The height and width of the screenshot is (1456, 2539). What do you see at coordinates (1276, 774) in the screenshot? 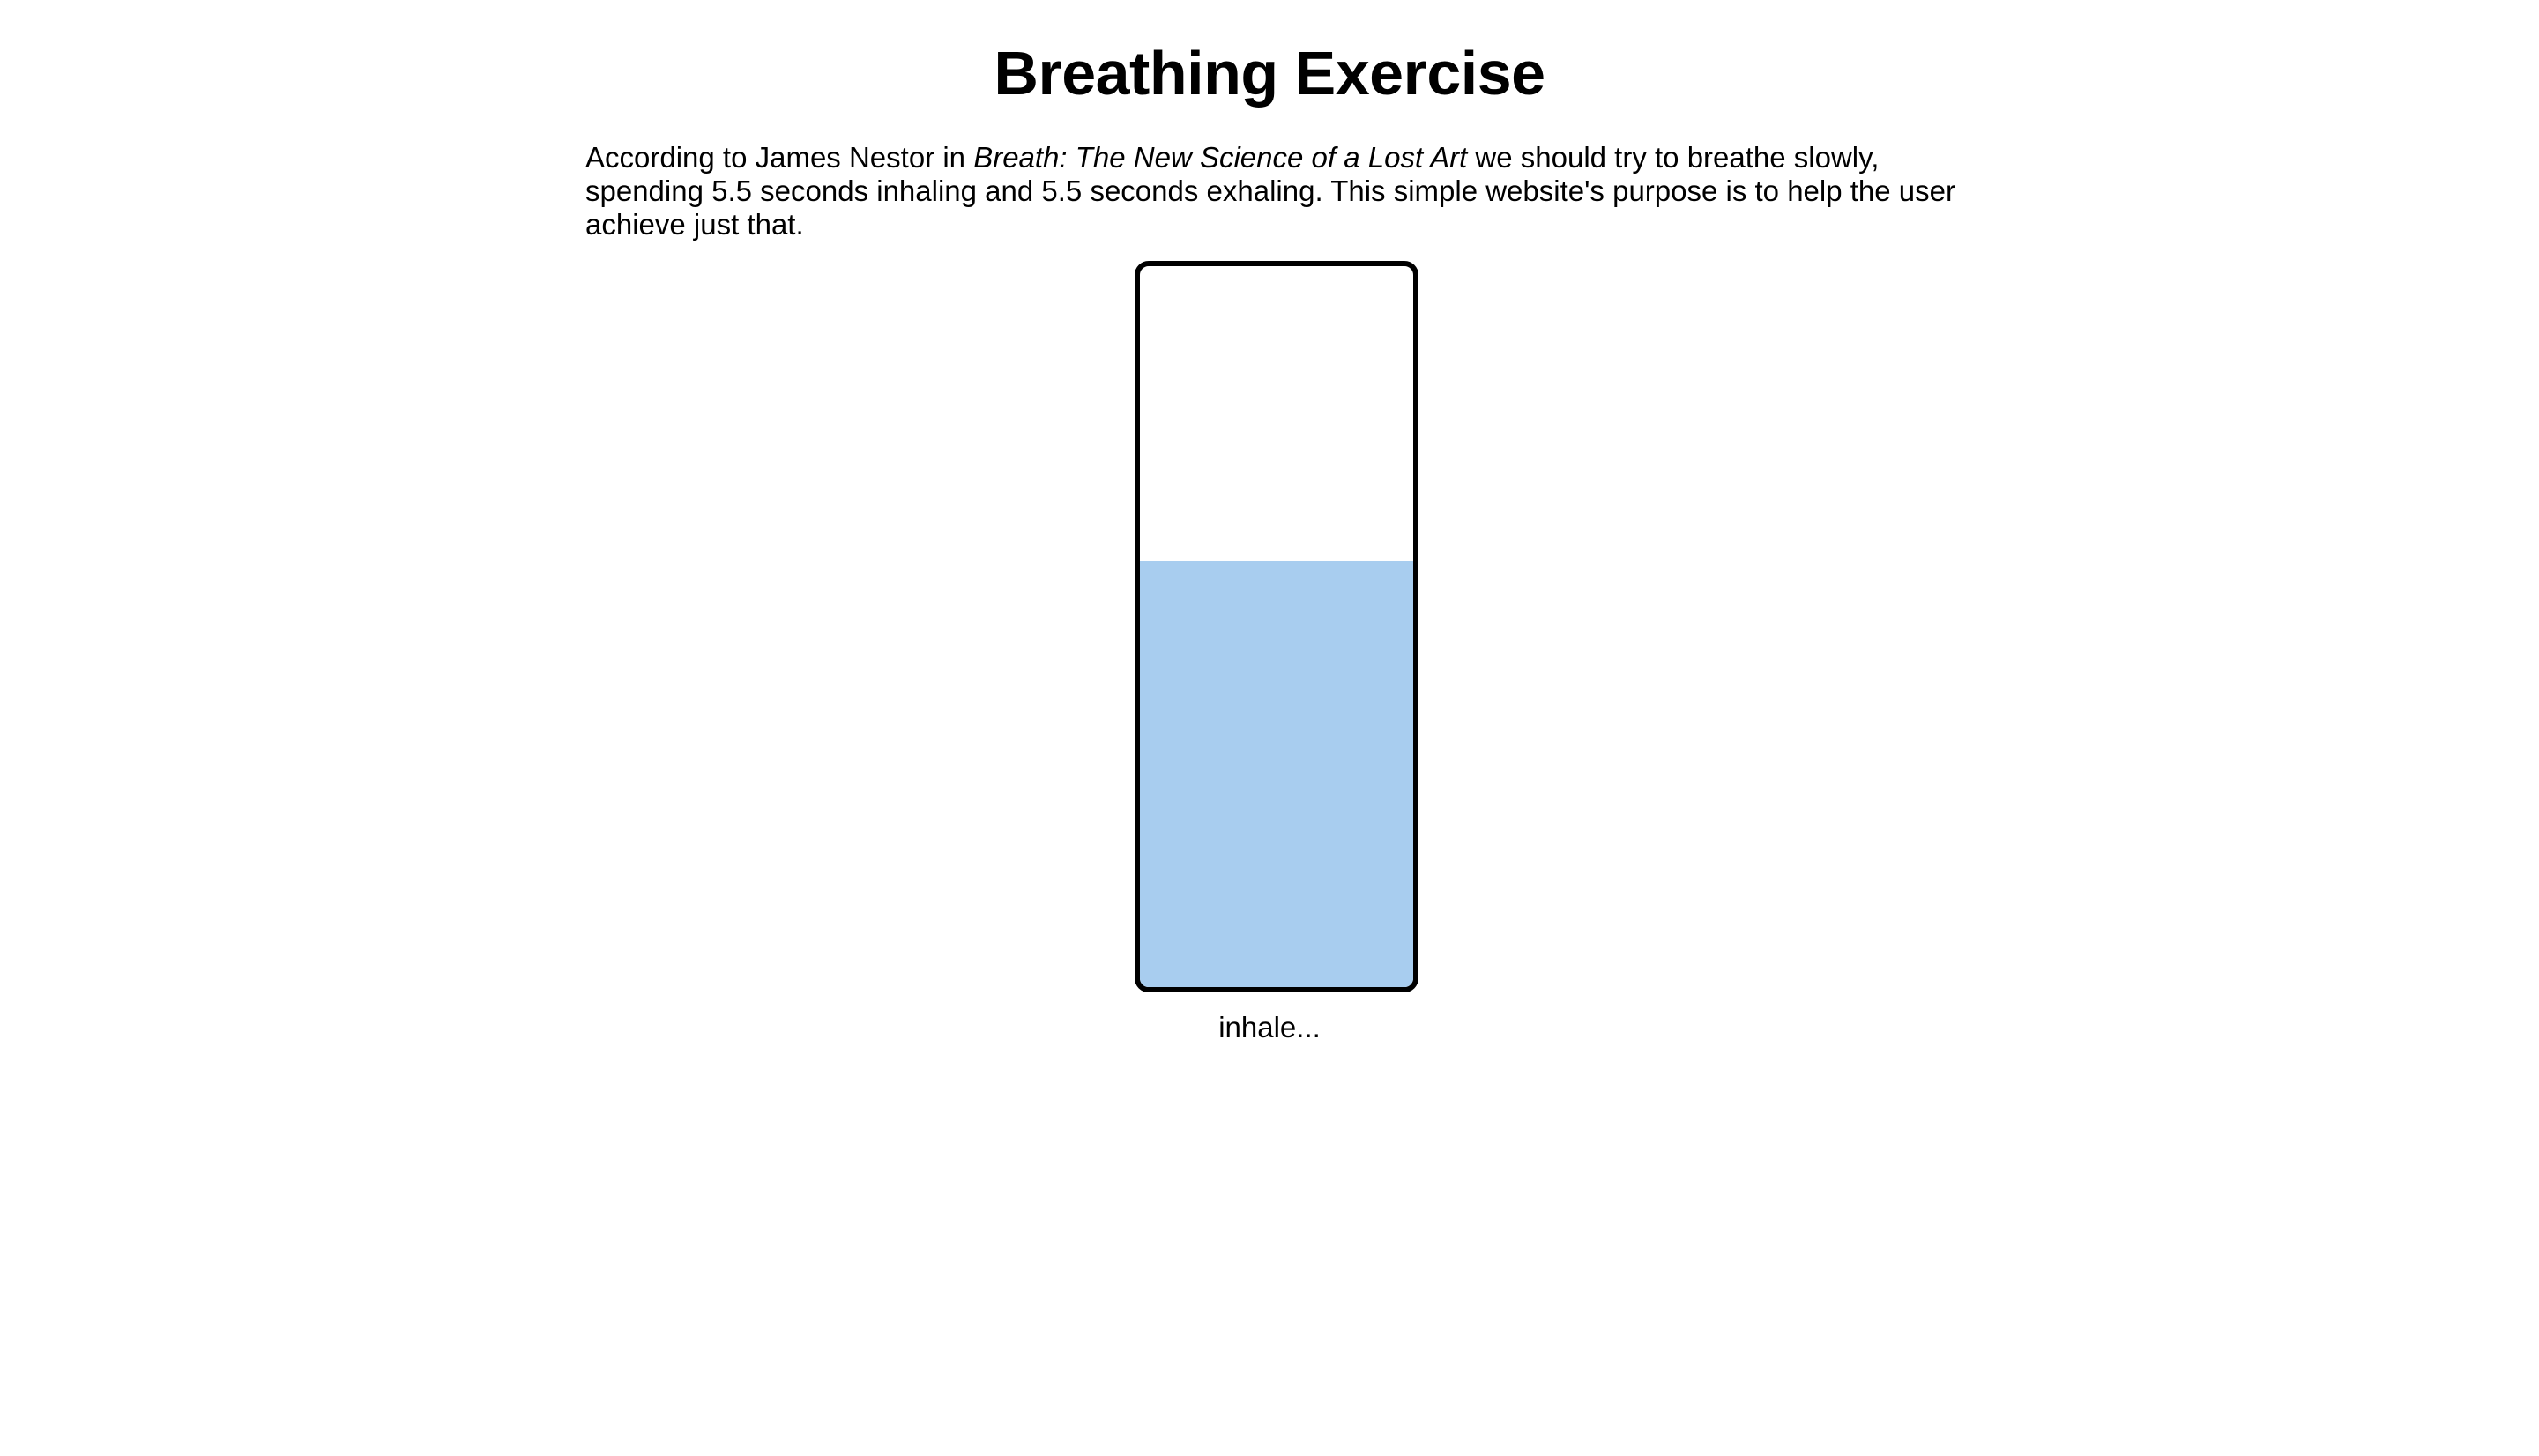
I see `breath-meter-fill` at bounding box center [1276, 774].